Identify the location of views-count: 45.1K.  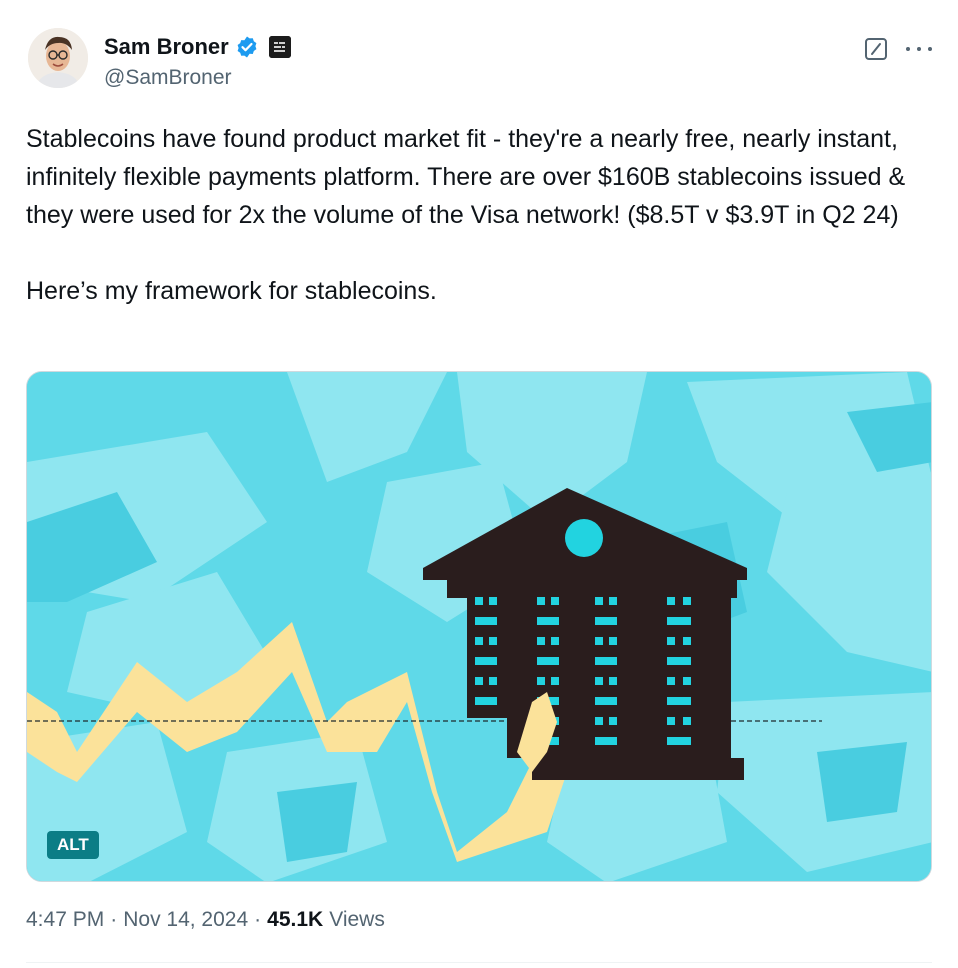
(295, 920).